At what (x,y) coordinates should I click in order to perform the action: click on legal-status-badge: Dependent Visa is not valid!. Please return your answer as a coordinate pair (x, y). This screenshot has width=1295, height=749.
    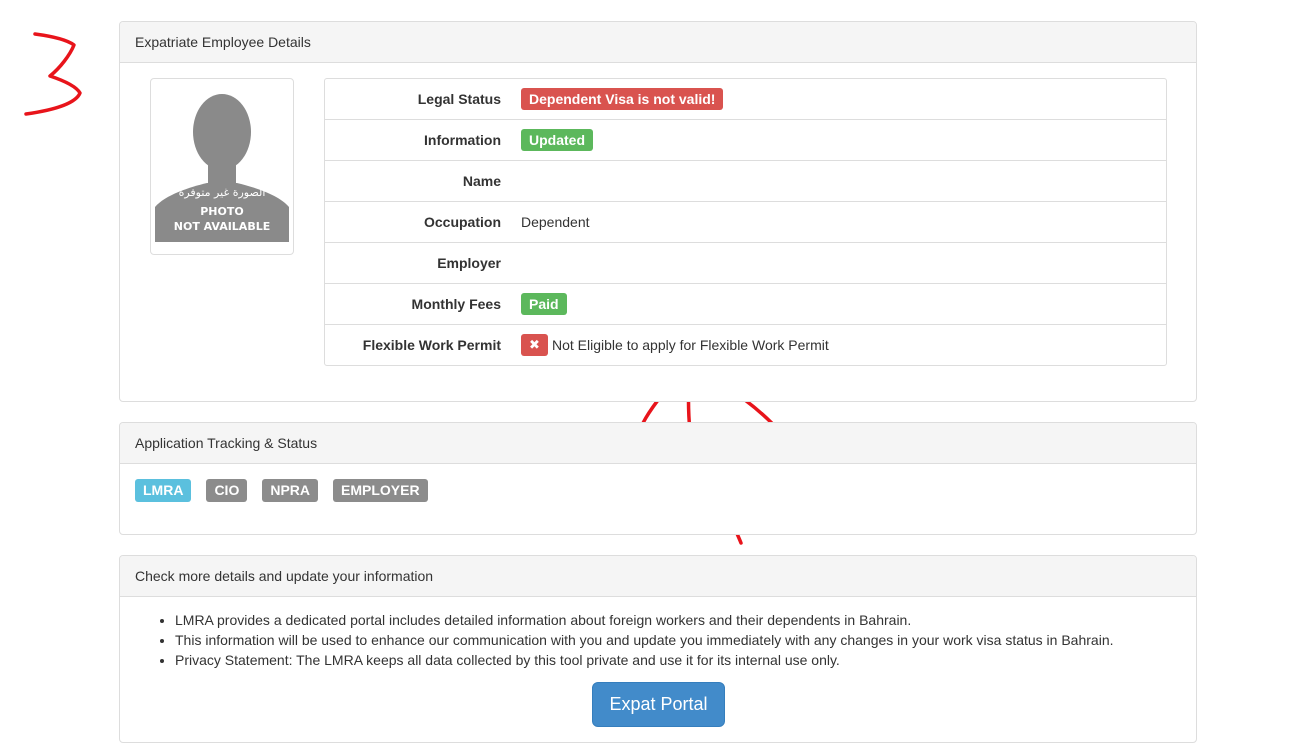
    Looking at the image, I should click on (622, 99).